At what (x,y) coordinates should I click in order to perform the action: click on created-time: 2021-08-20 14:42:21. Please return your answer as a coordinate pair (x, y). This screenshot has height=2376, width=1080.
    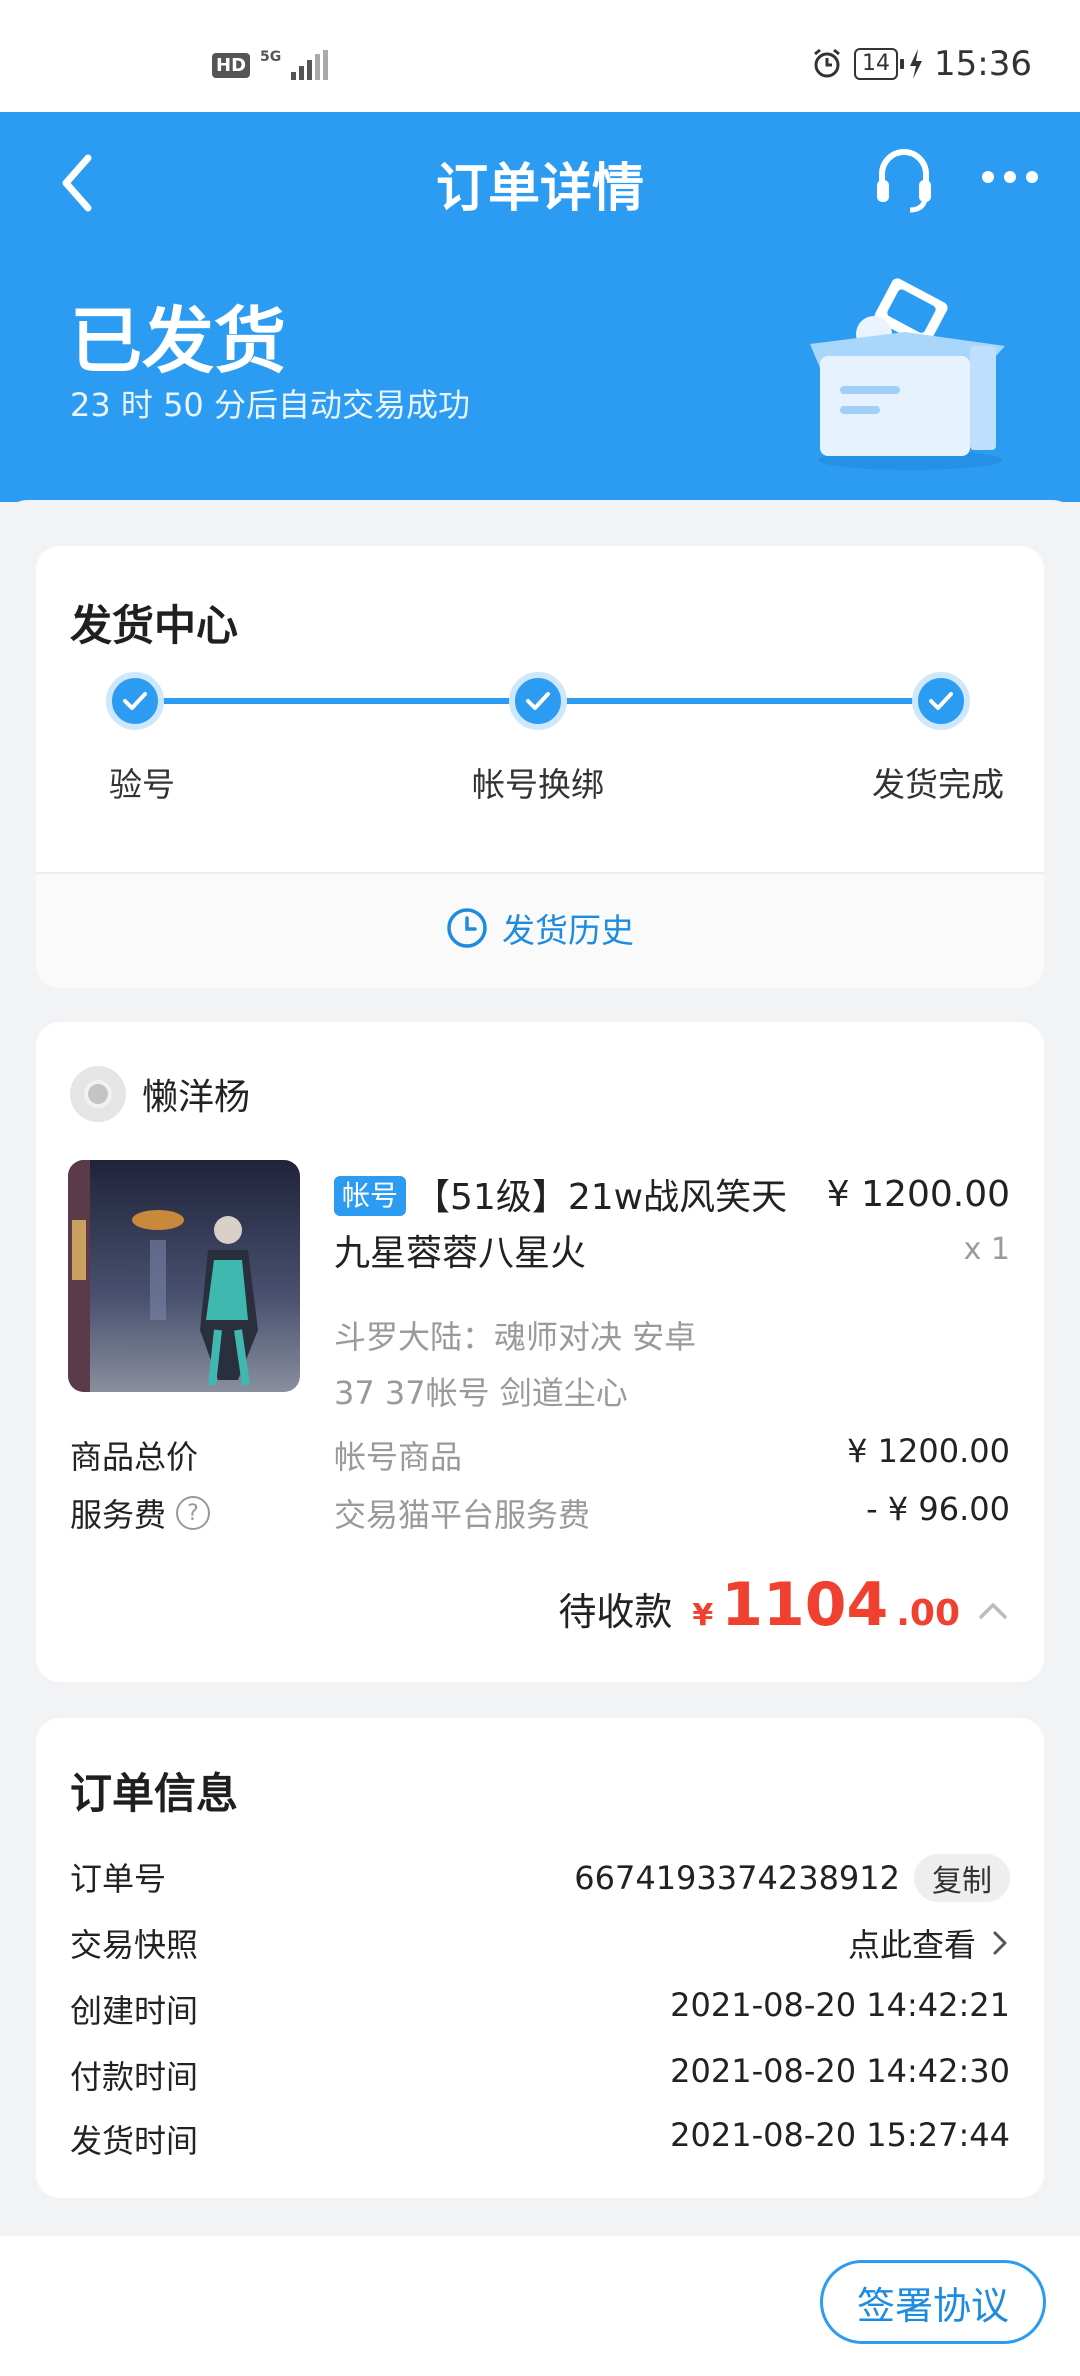
    Looking at the image, I should click on (840, 2005).